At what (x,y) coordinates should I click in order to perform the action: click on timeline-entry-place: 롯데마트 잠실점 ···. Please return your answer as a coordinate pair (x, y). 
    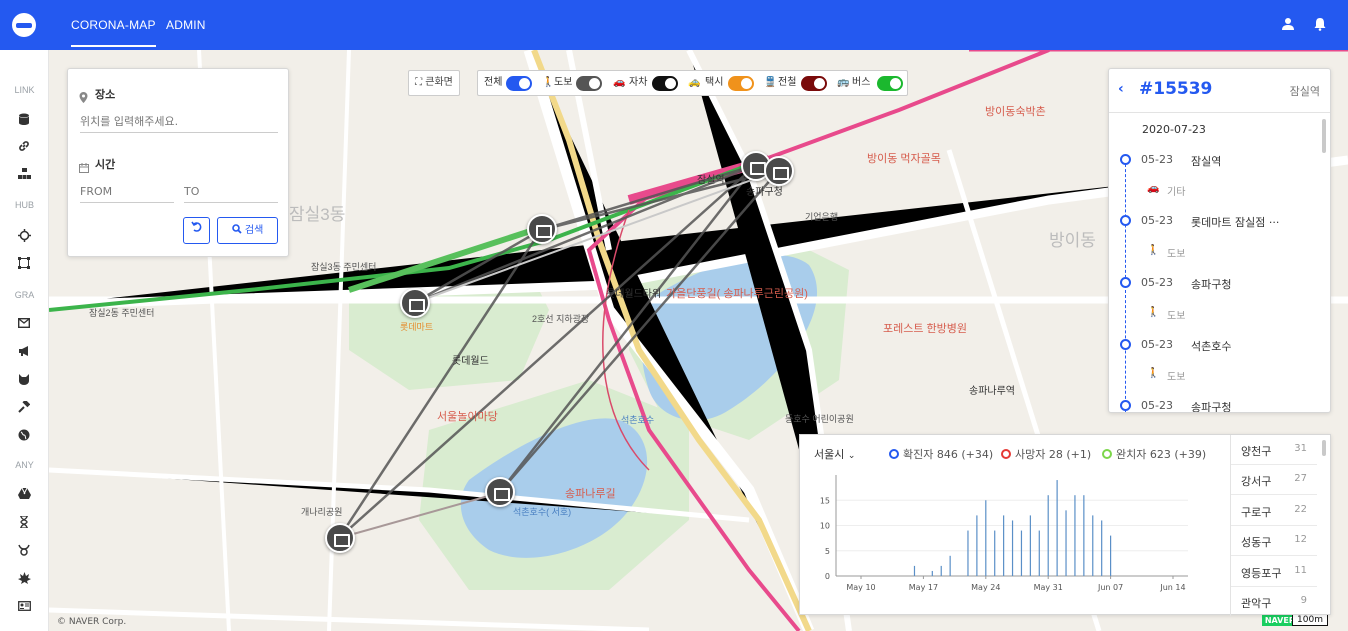
    Looking at the image, I should click on (1235, 222).